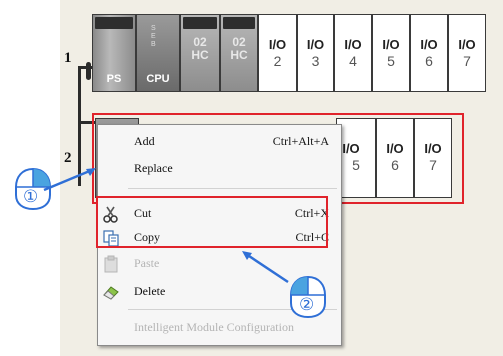  What do you see at coordinates (467, 61) in the screenshot?
I see `io-slot-number: 7` at bounding box center [467, 61].